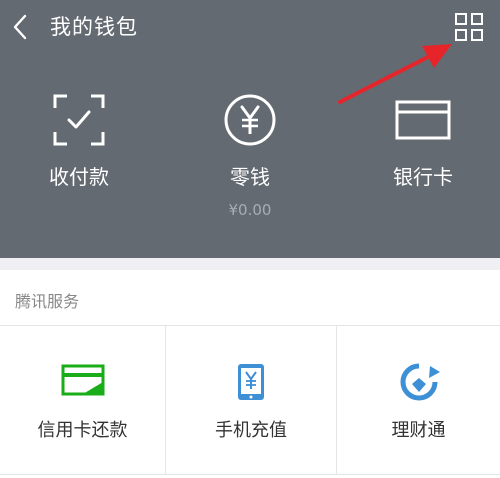  Describe the element at coordinates (250, 120) in the screenshot. I see `yuan-coin-icon` at that location.